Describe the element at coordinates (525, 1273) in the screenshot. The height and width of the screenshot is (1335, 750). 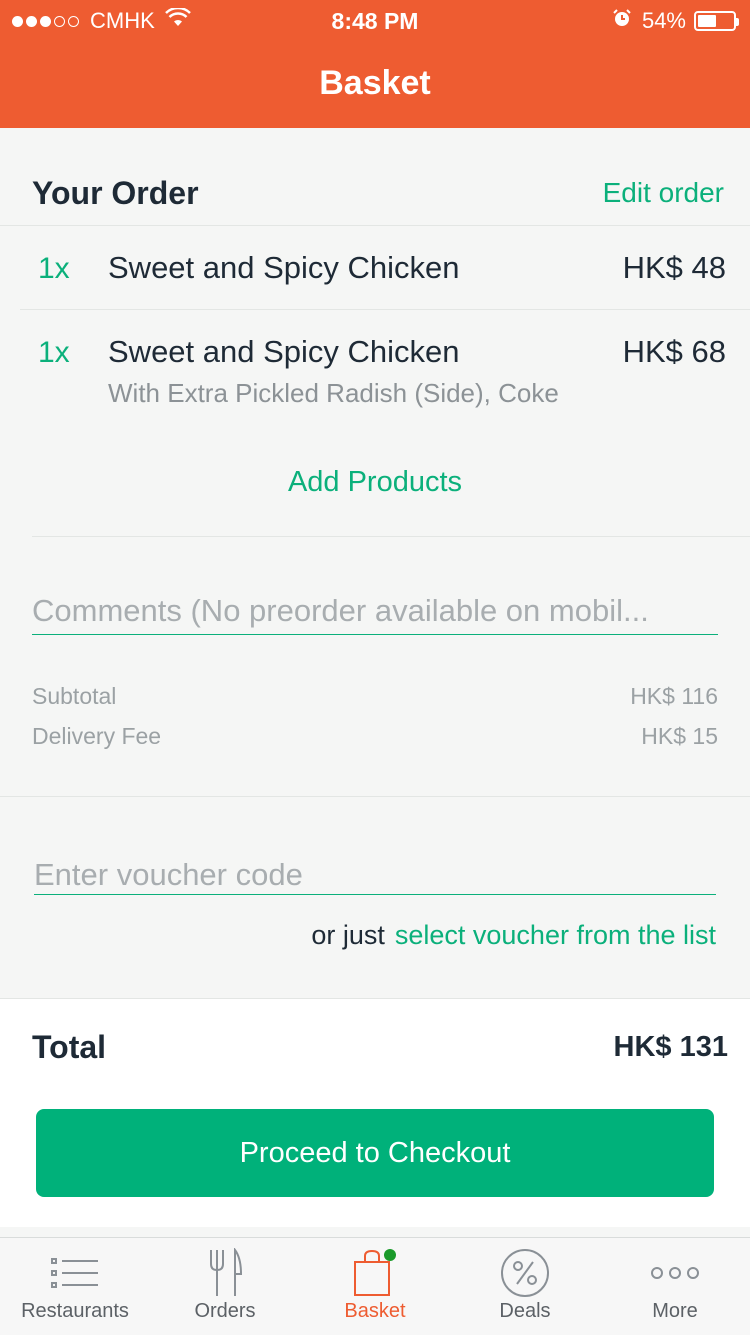
I see `percent-icon` at that location.